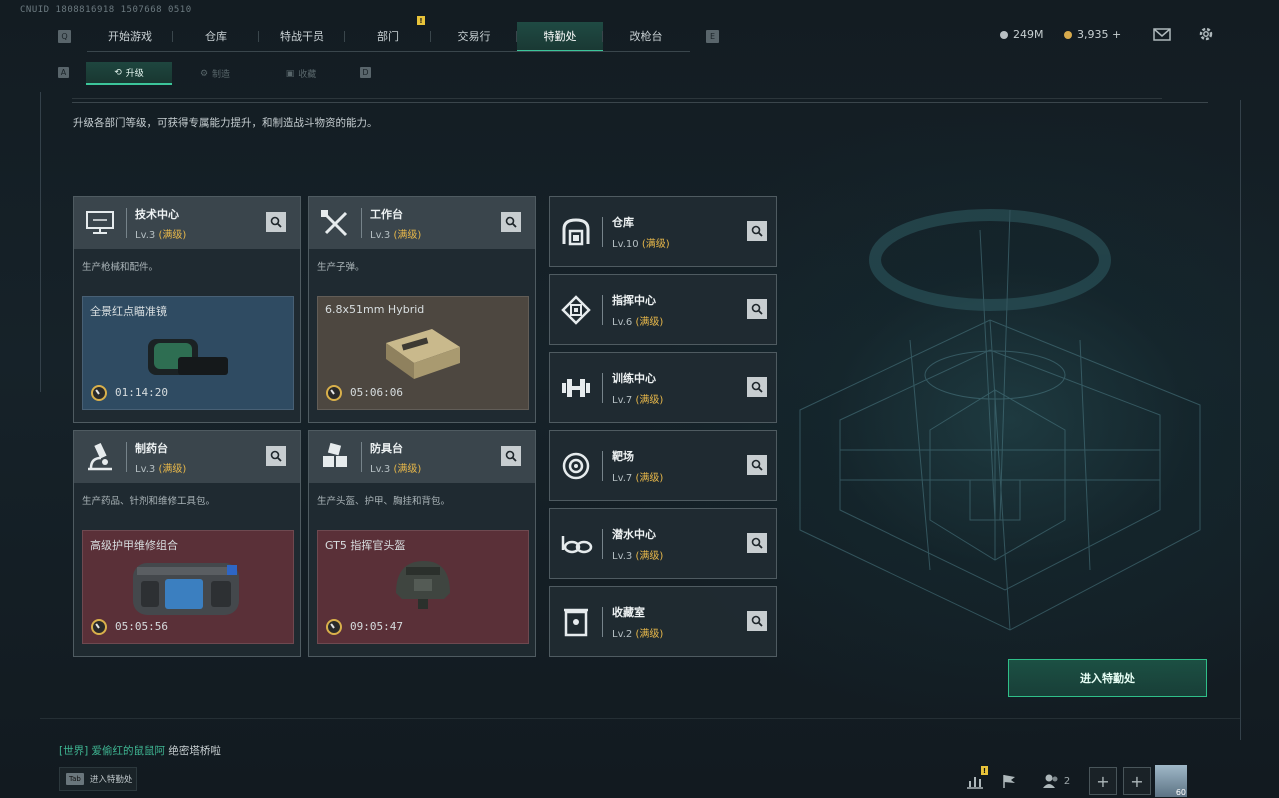 The width and height of the screenshot is (1279, 798). What do you see at coordinates (216, 36) in the screenshot?
I see `tab-warehouse: 仓库` at bounding box center [216, 36].